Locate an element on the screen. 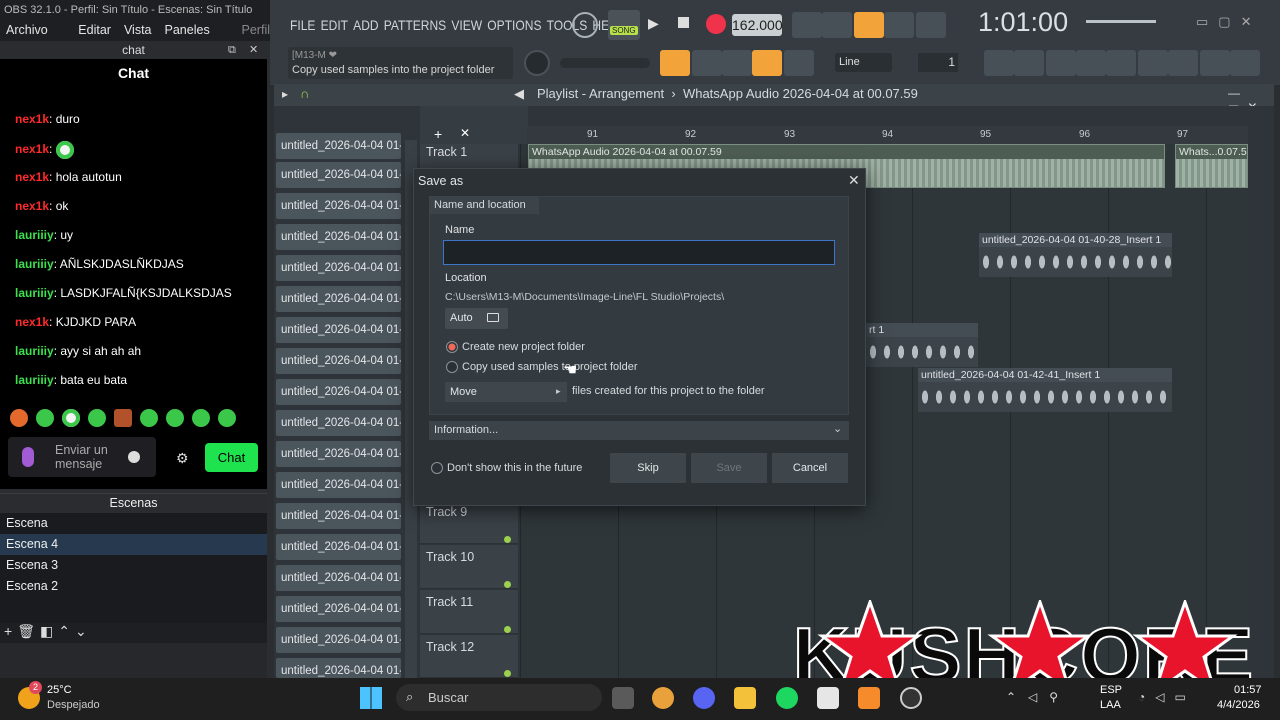 The image size is (1280, 720). wait-record-icon is located at coordinates (837, 25).